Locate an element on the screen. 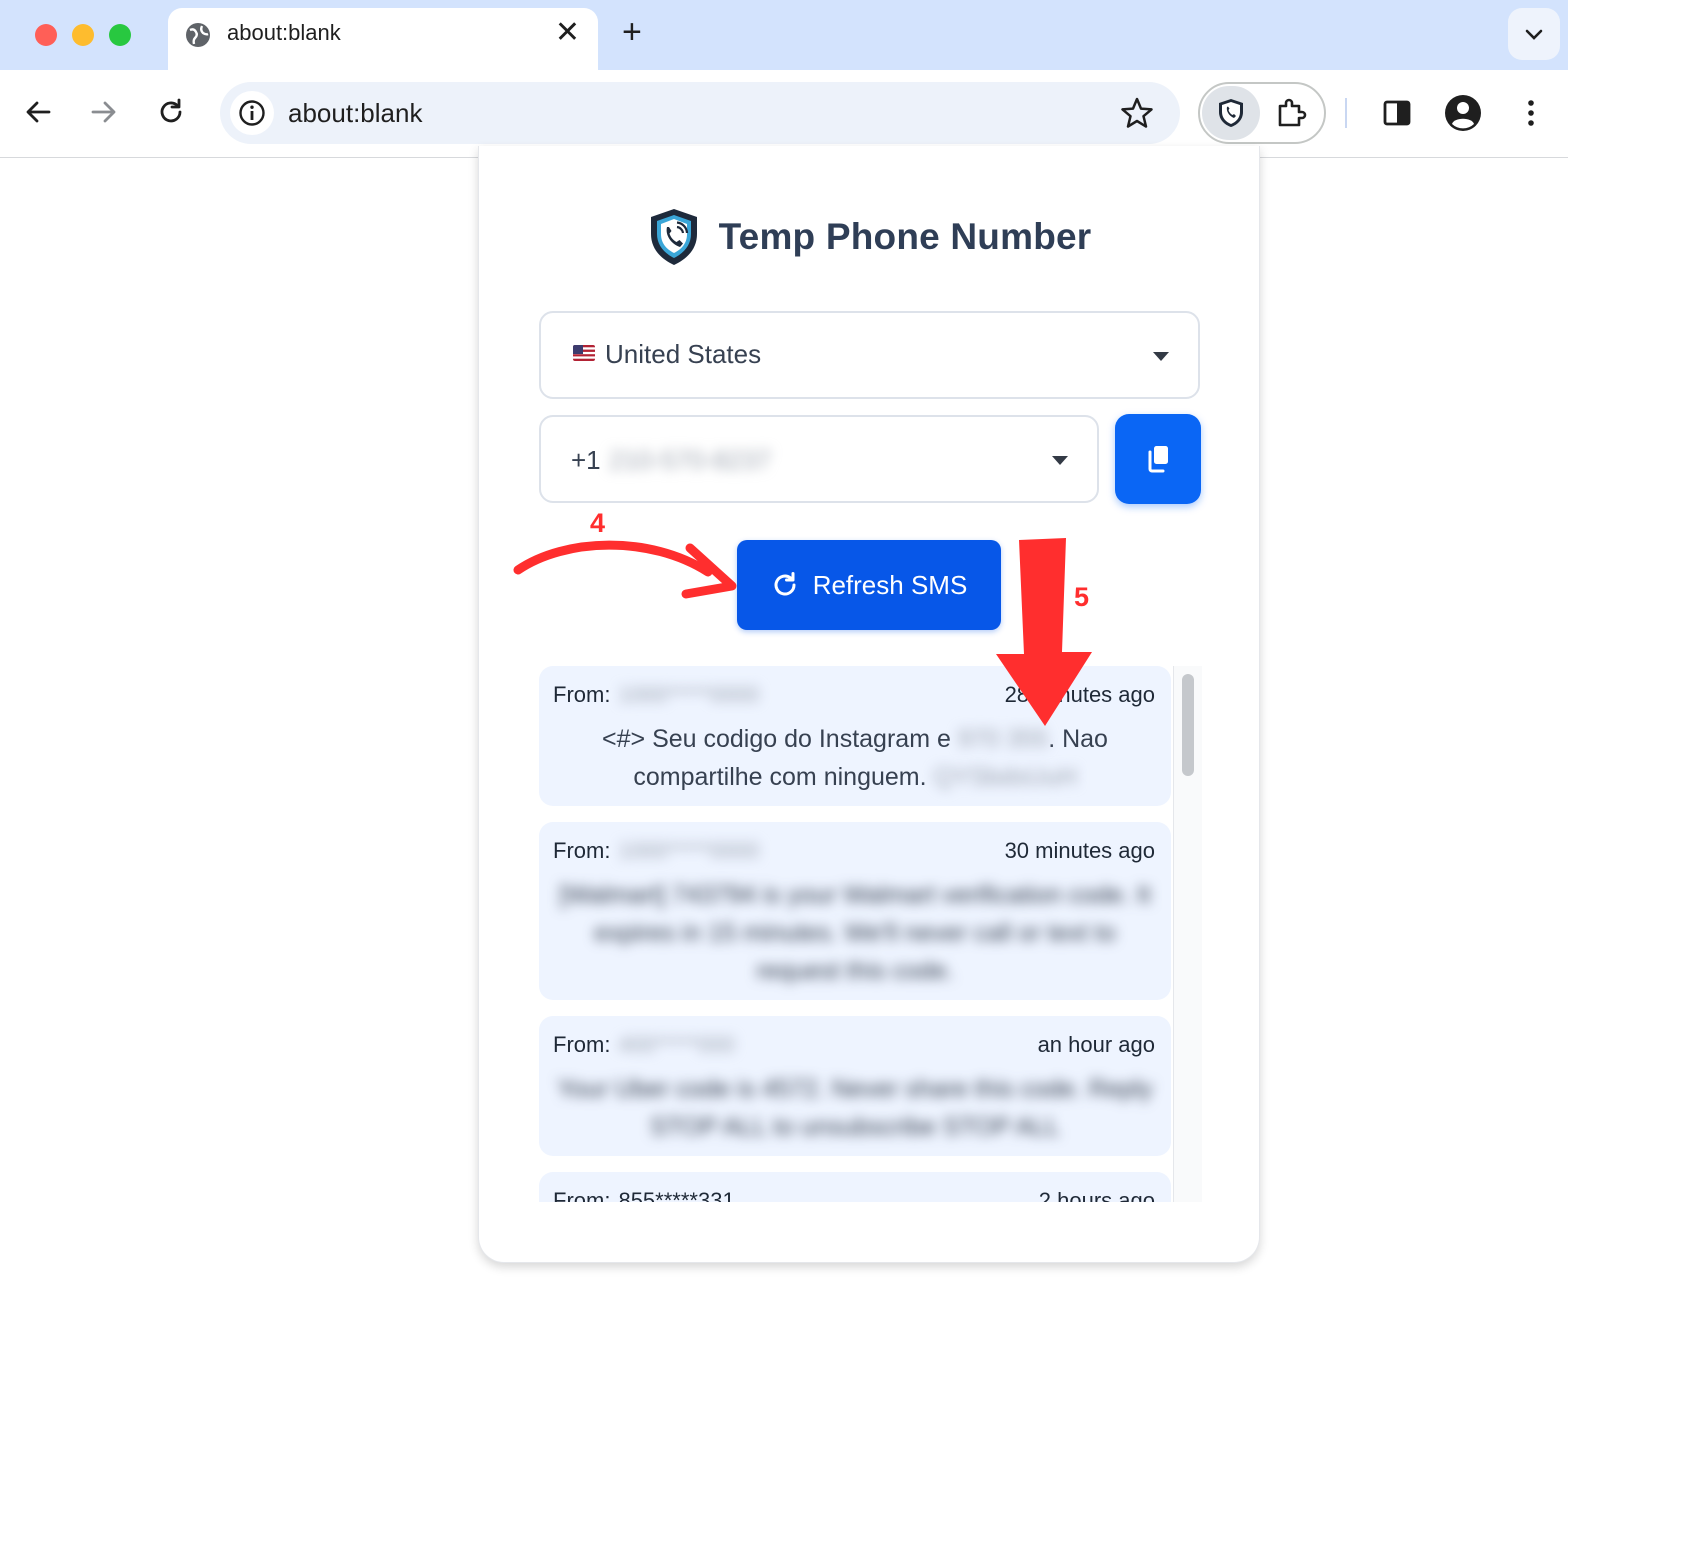 The width and height of the screenshot is (1686, 1568). annotation-step-4: 4 is located at coordinates (598, 523).